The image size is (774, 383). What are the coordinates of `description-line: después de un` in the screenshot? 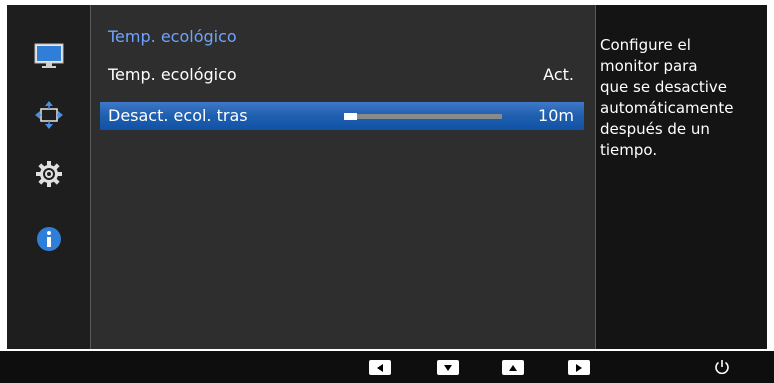 It's located at (655, 129).